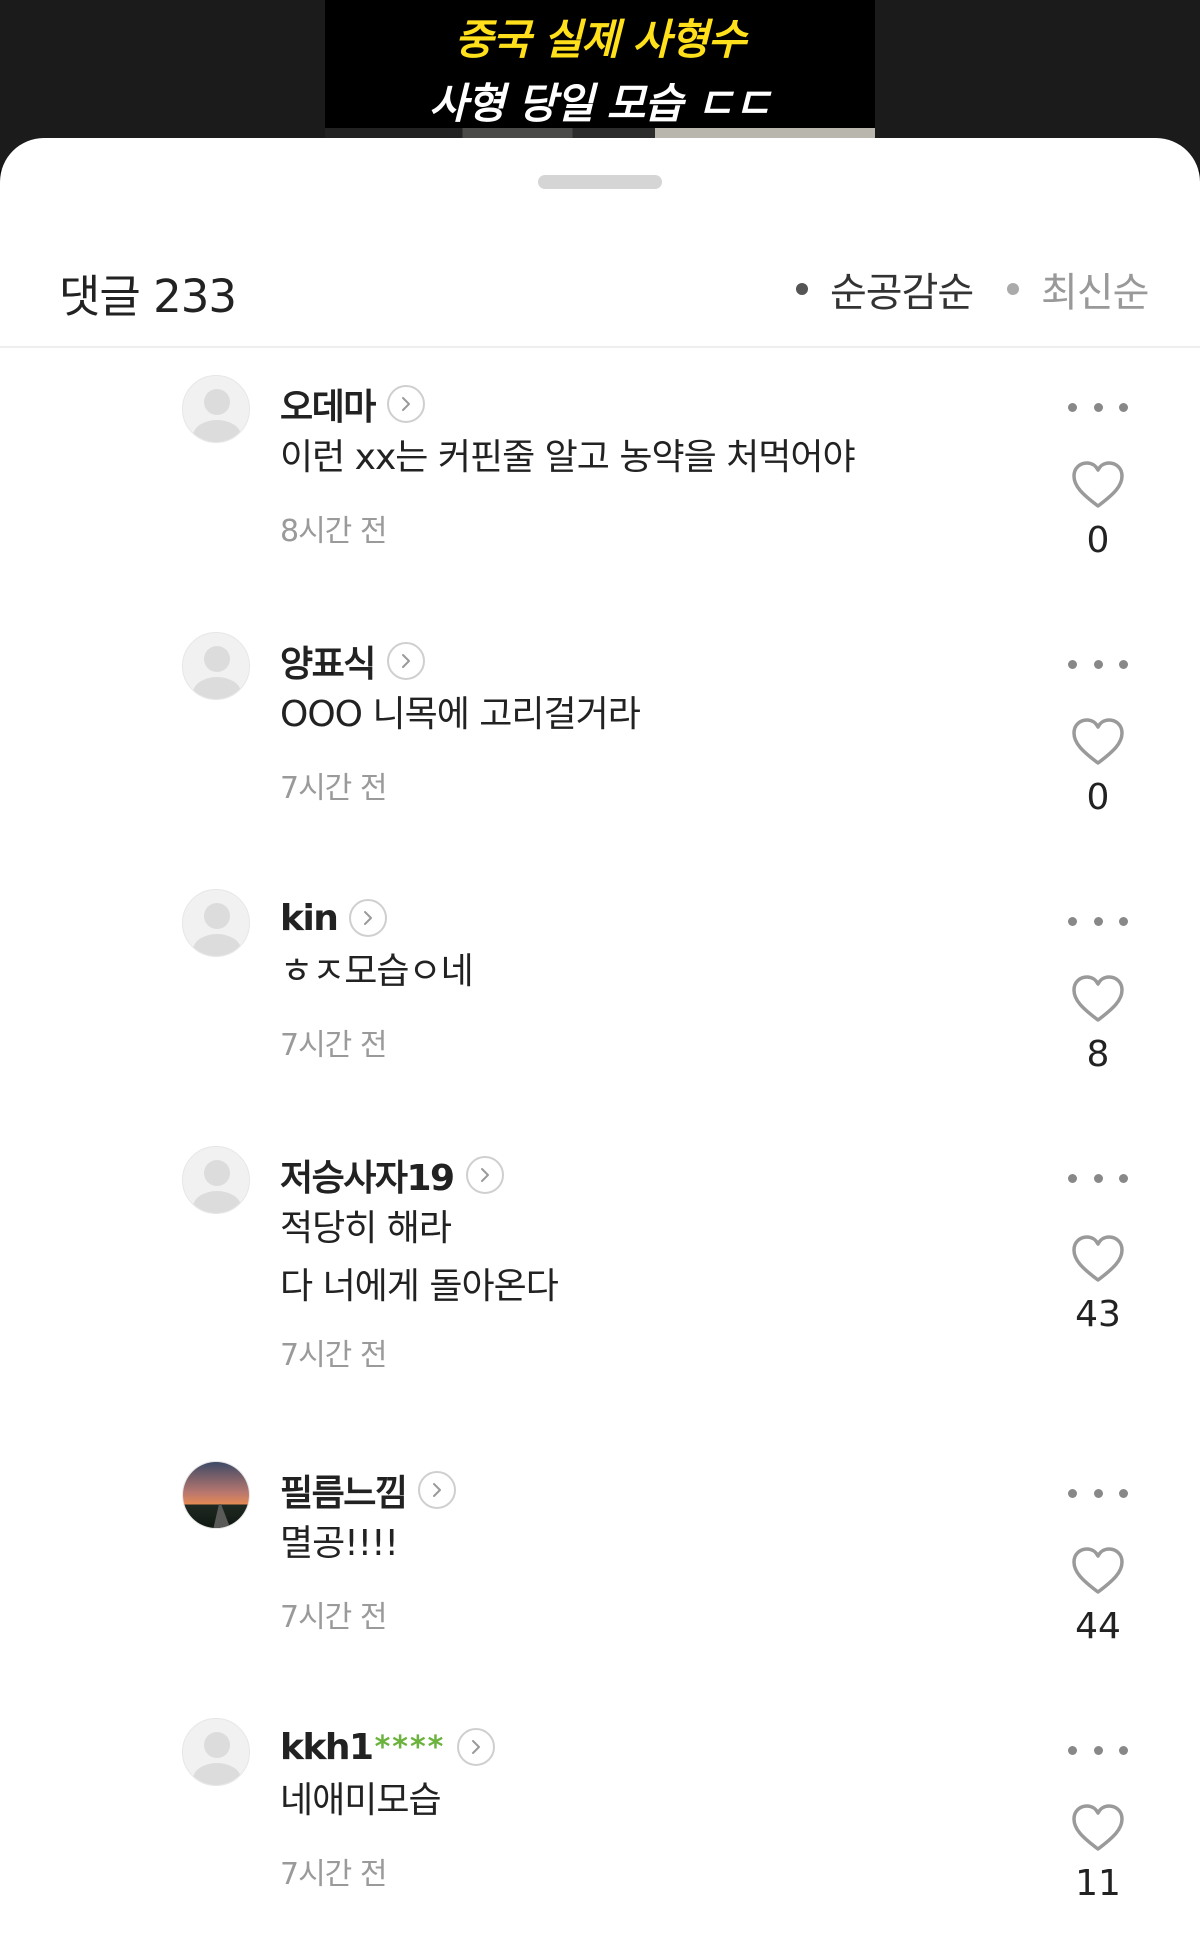  I want to click on like-count: 44, so click(1098, 1626).